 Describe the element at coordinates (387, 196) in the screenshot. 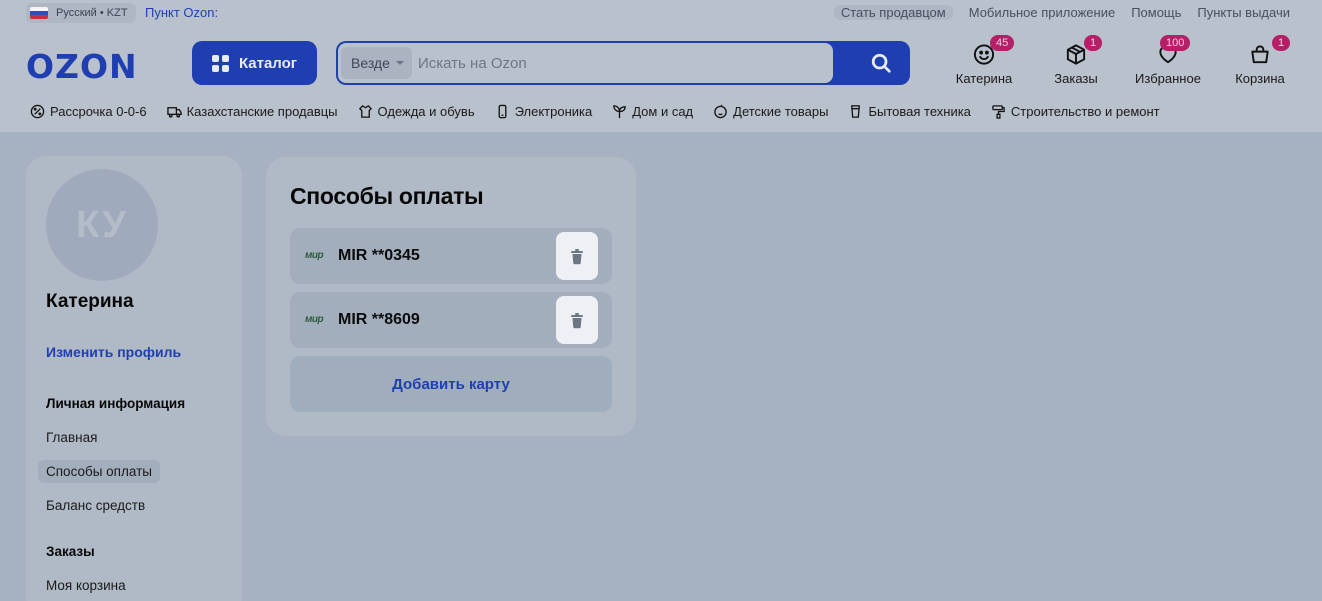

I see `page-title: Способы оплаты` at that location.